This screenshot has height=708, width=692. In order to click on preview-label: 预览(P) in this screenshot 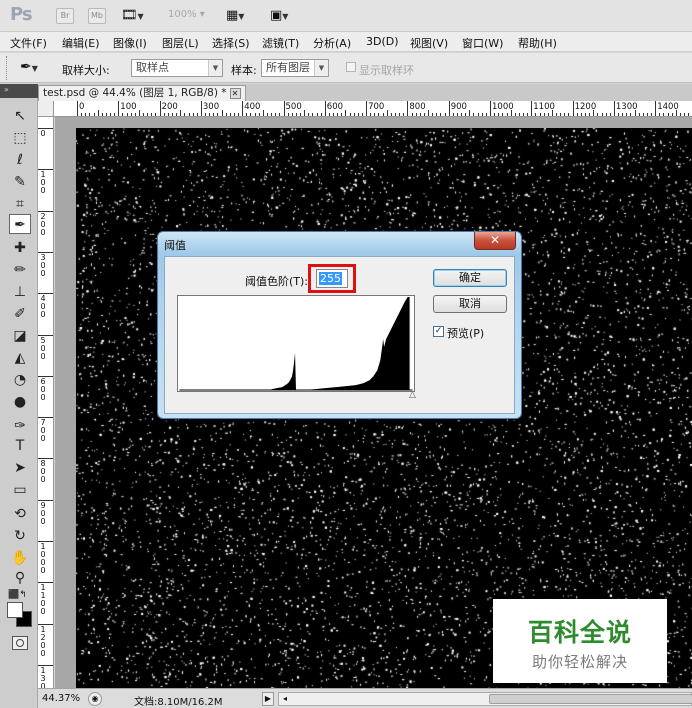, I will do `click(466, 333)`.